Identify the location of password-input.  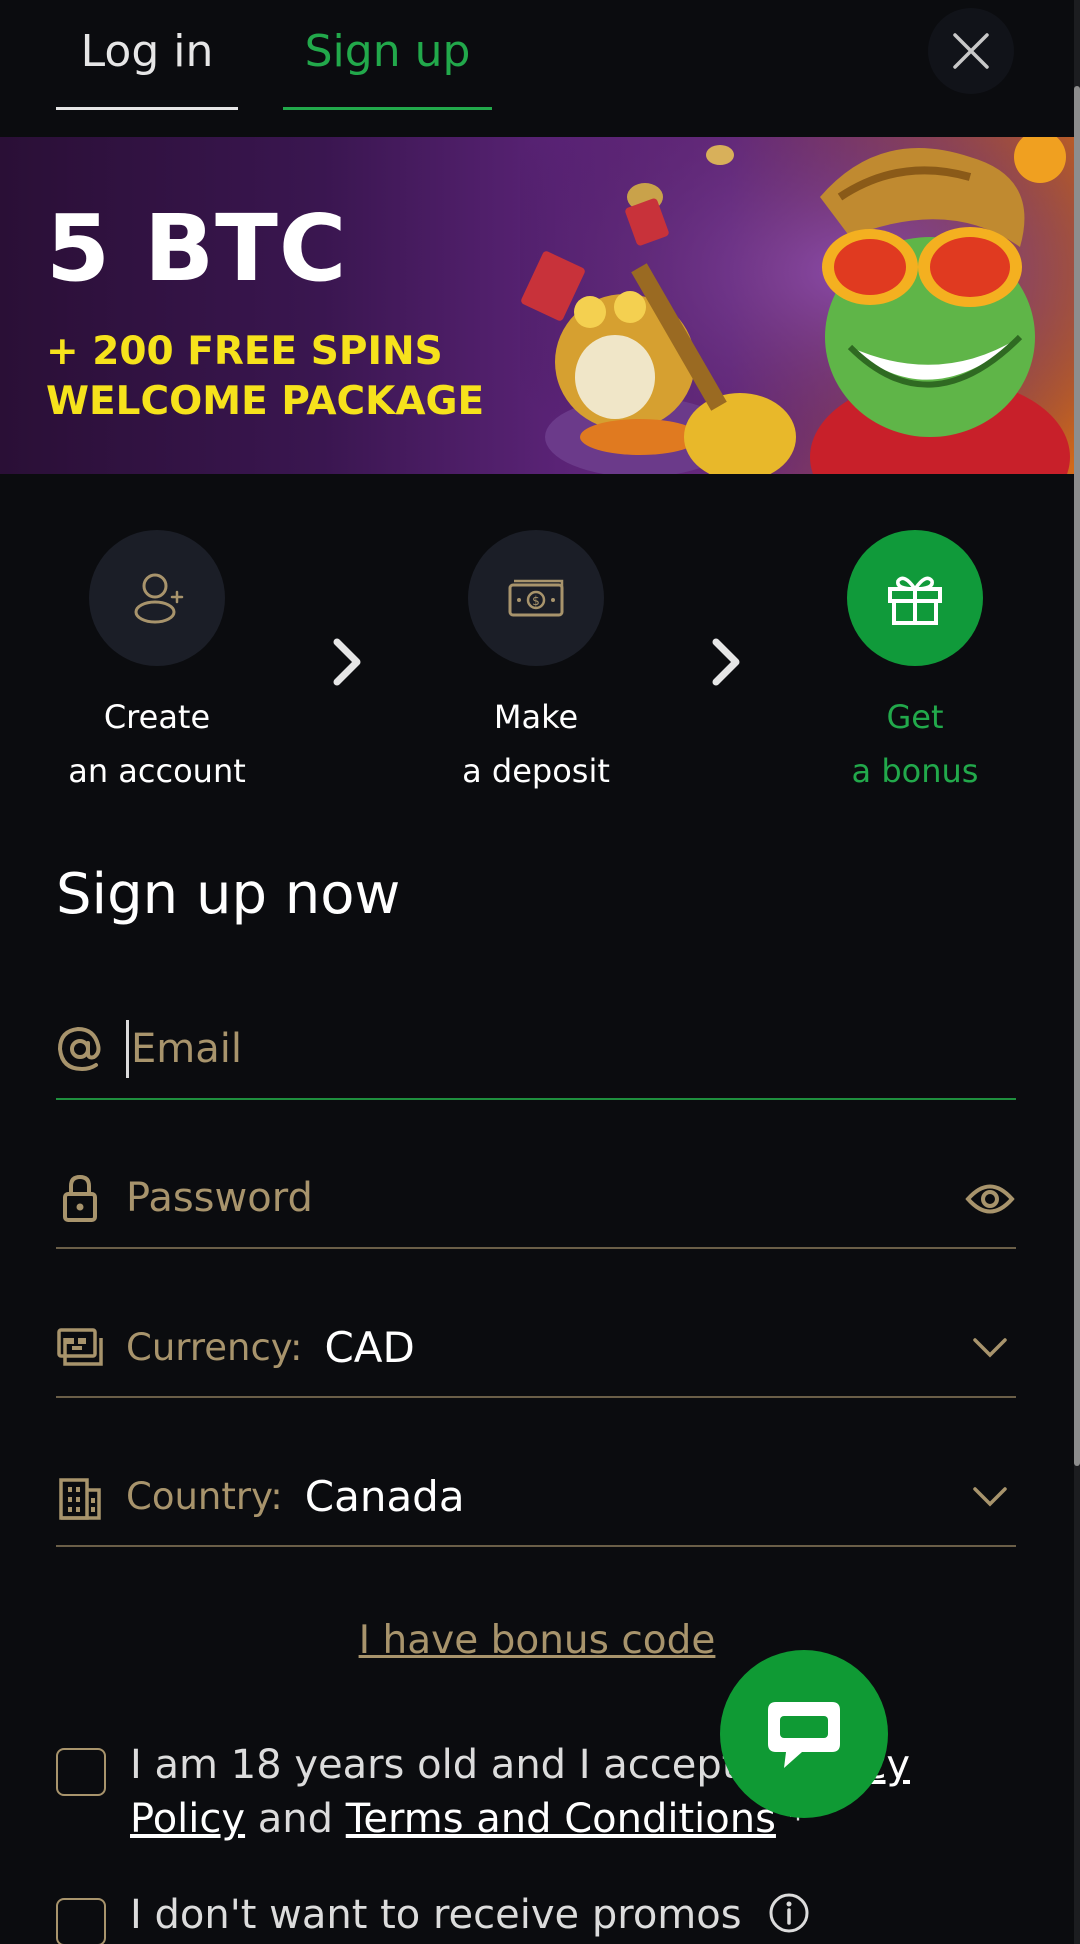
(506, 1198).